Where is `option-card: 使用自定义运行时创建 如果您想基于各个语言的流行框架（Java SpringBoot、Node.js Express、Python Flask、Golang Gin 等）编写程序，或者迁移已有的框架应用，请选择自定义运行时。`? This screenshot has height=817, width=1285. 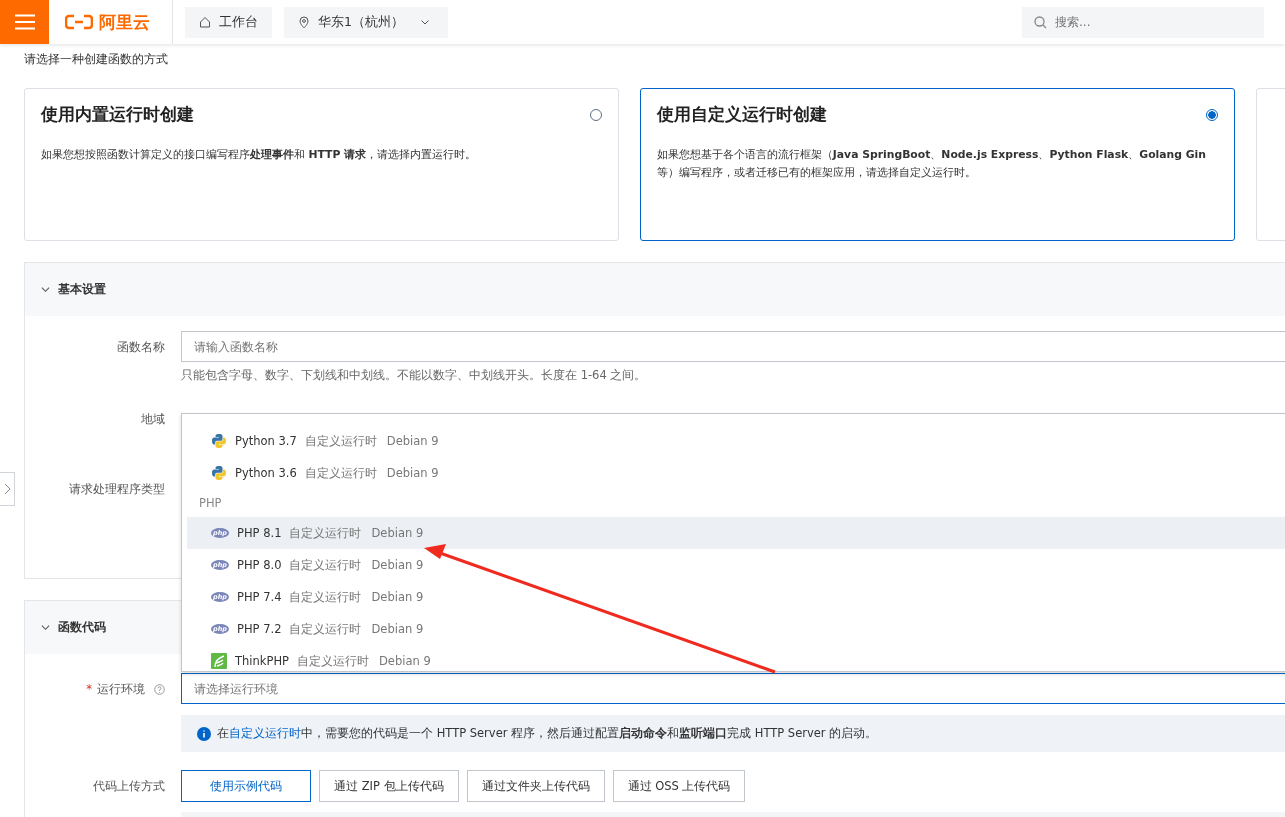 option-card: 使用自定义运行时创建 如果您想基于各个语言的流行框架（Java SpringBoot、Node.js Express、Python Flask、Golang Gin 等）编写程序，或者迁移已有的框架应用，请选择自定义运行时。 is located at coordinates (937, 164).